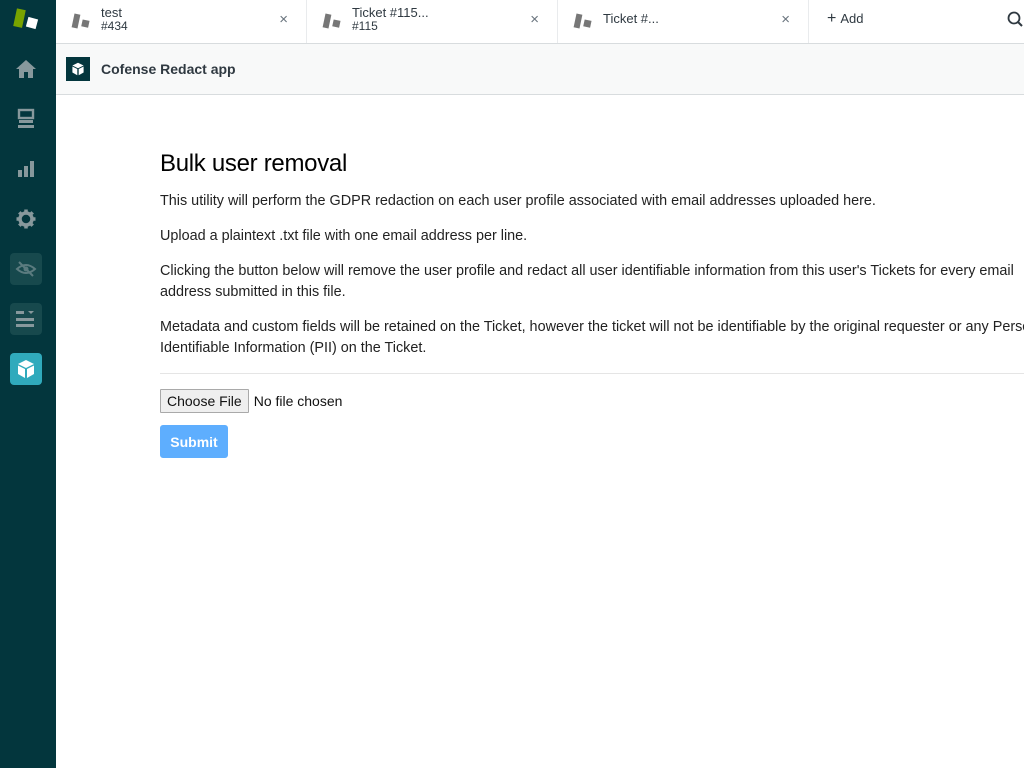 The height and width of the screenshot is (768, 1024). What do you see at coordinates (852, 18) in the screenshot?
I see `add-tab-label: Add` at bounding box center [852, 18].